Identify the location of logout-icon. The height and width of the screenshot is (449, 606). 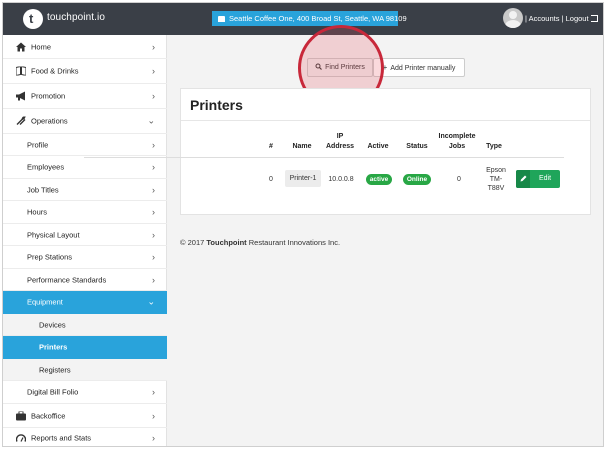
(594, 18).